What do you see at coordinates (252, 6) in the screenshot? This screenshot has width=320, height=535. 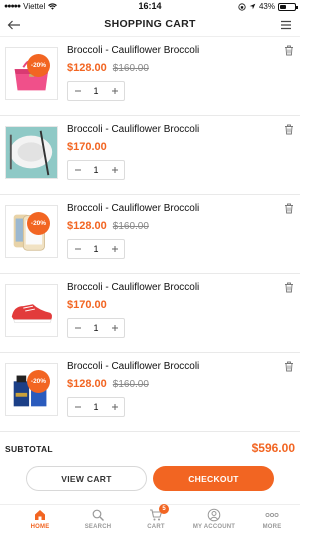 I see `location-icon` at bounding box center [252, 6].